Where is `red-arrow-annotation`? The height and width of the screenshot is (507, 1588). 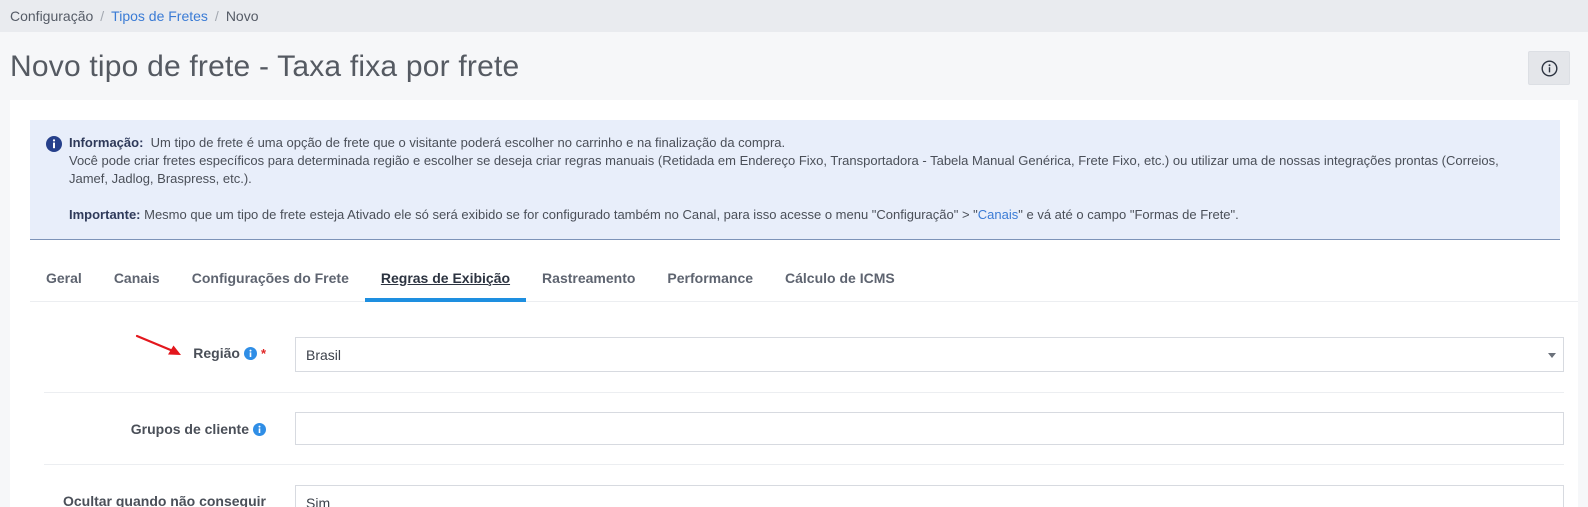 red-arrow-annotation is located at coordinates (158, 344).